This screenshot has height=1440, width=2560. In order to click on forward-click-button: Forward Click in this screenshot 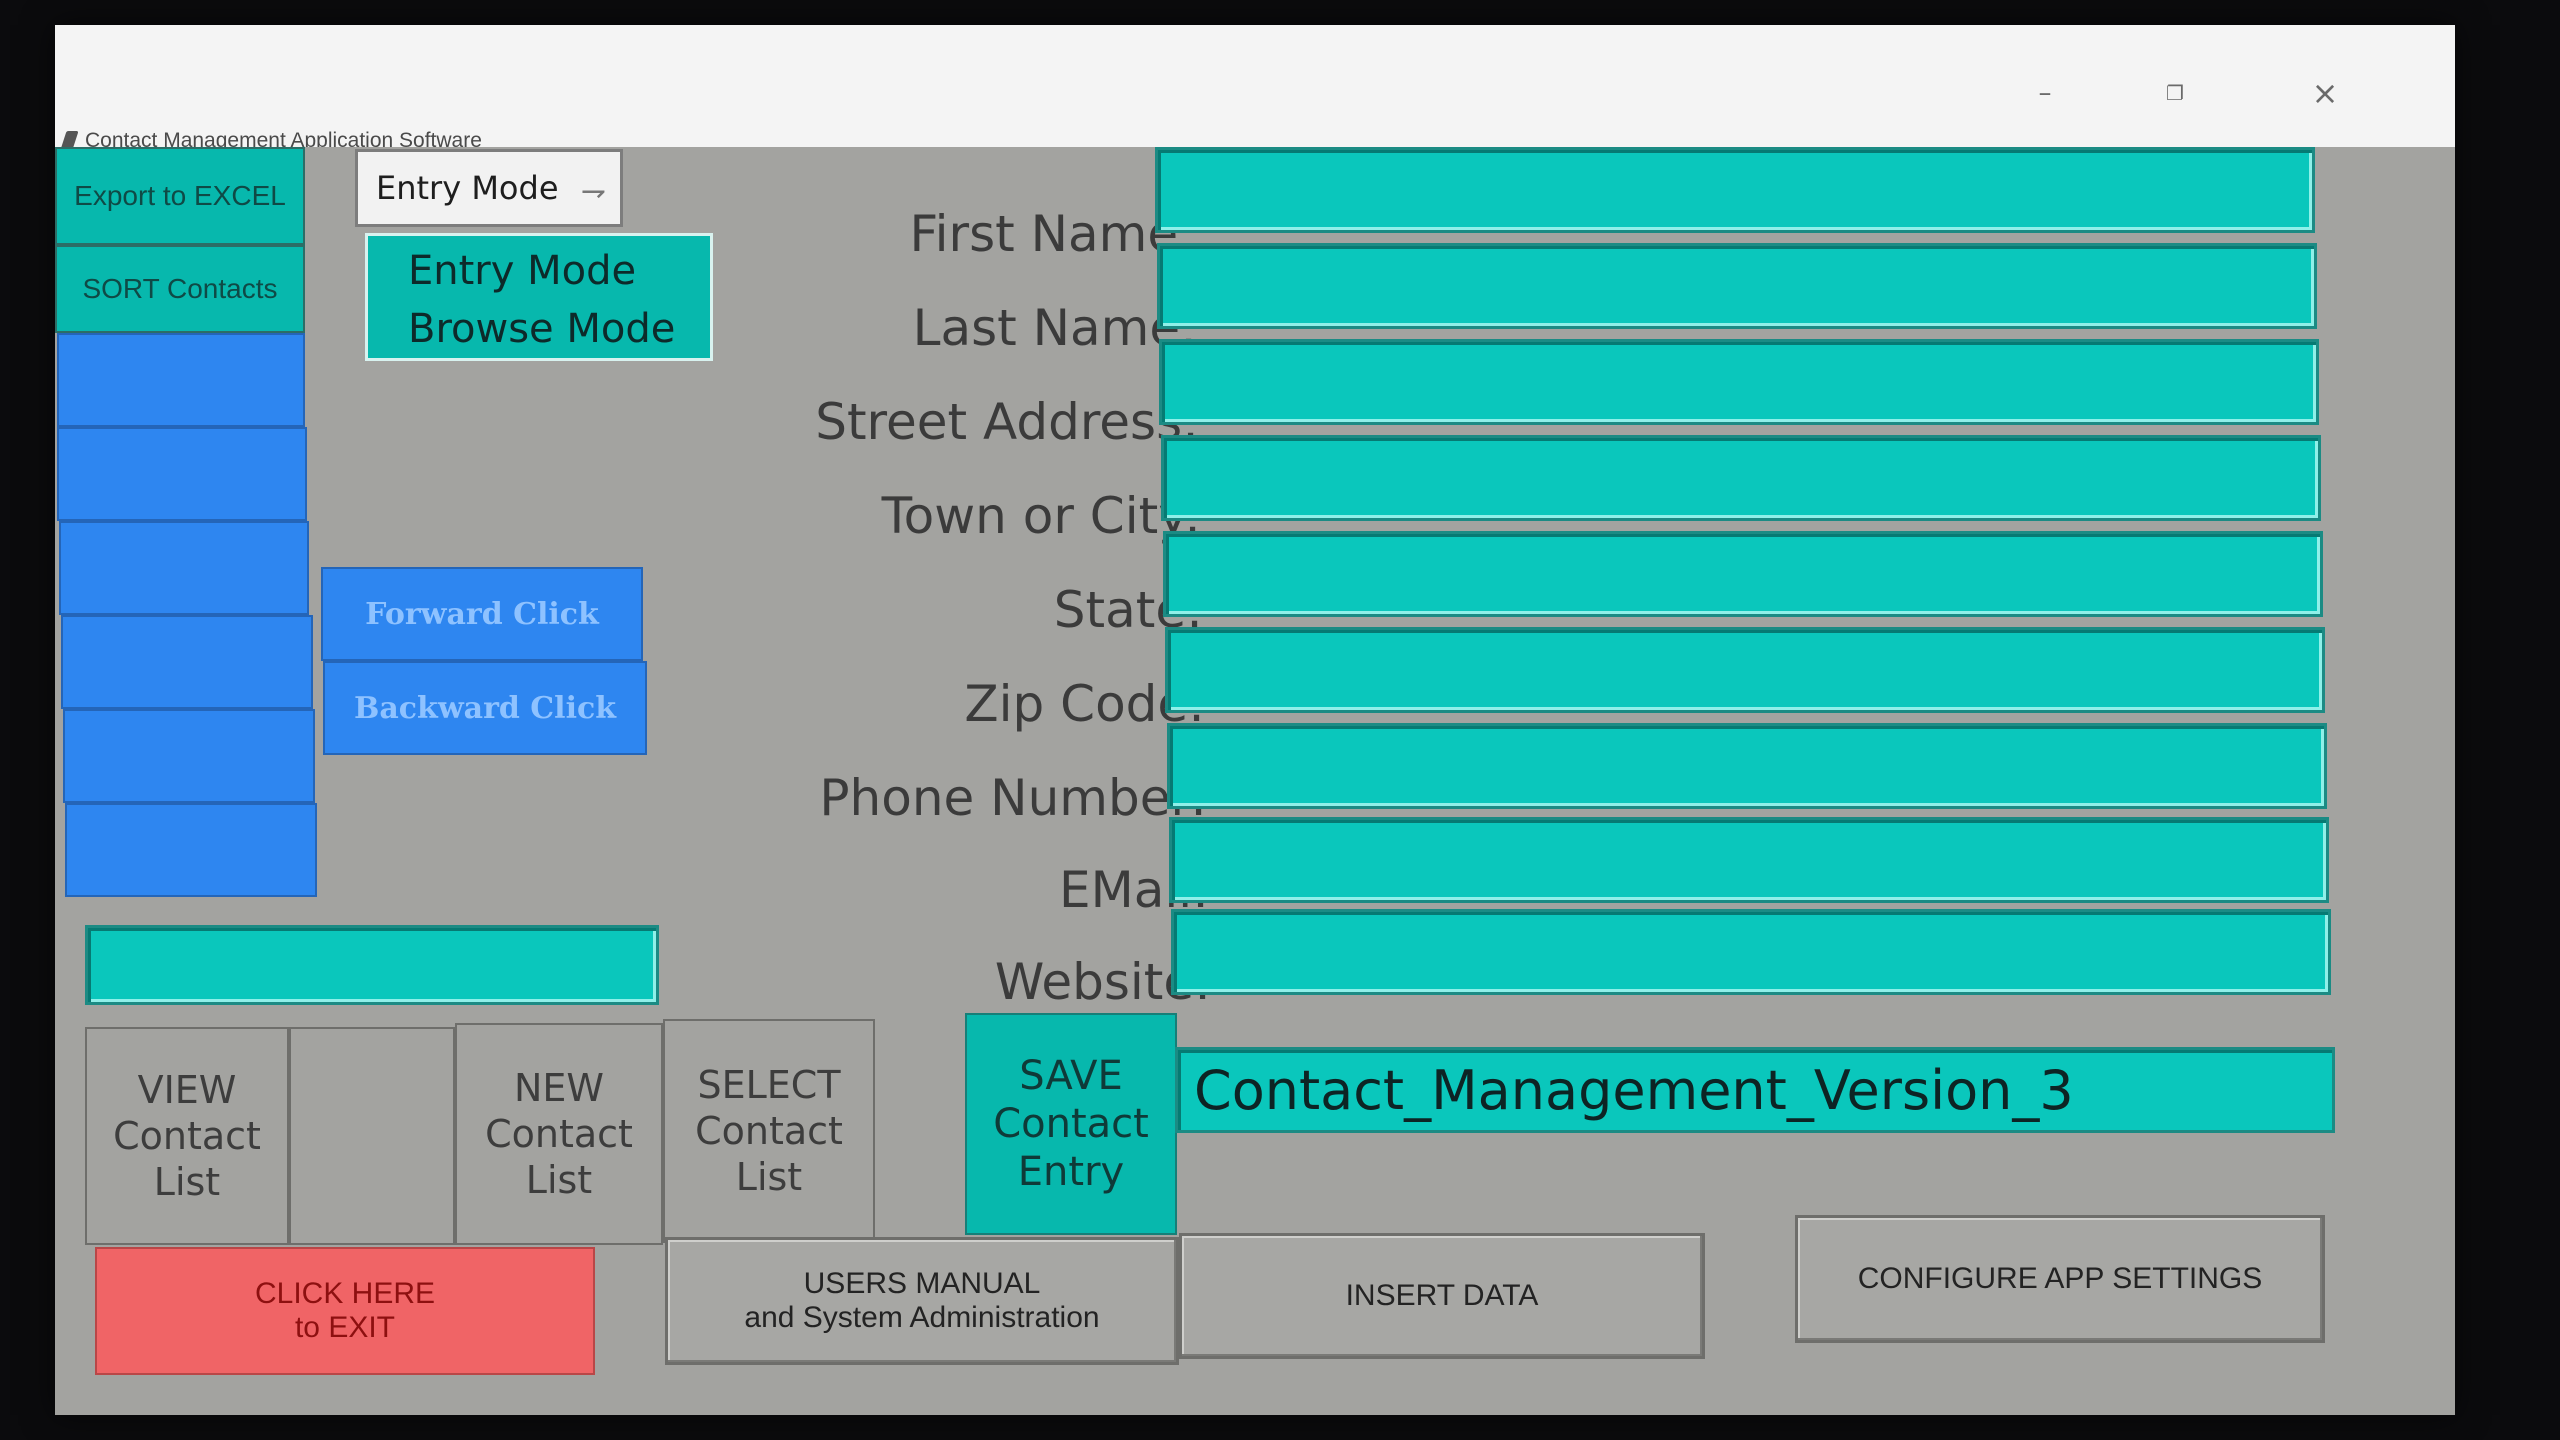, I will do `click(482, 614)`.